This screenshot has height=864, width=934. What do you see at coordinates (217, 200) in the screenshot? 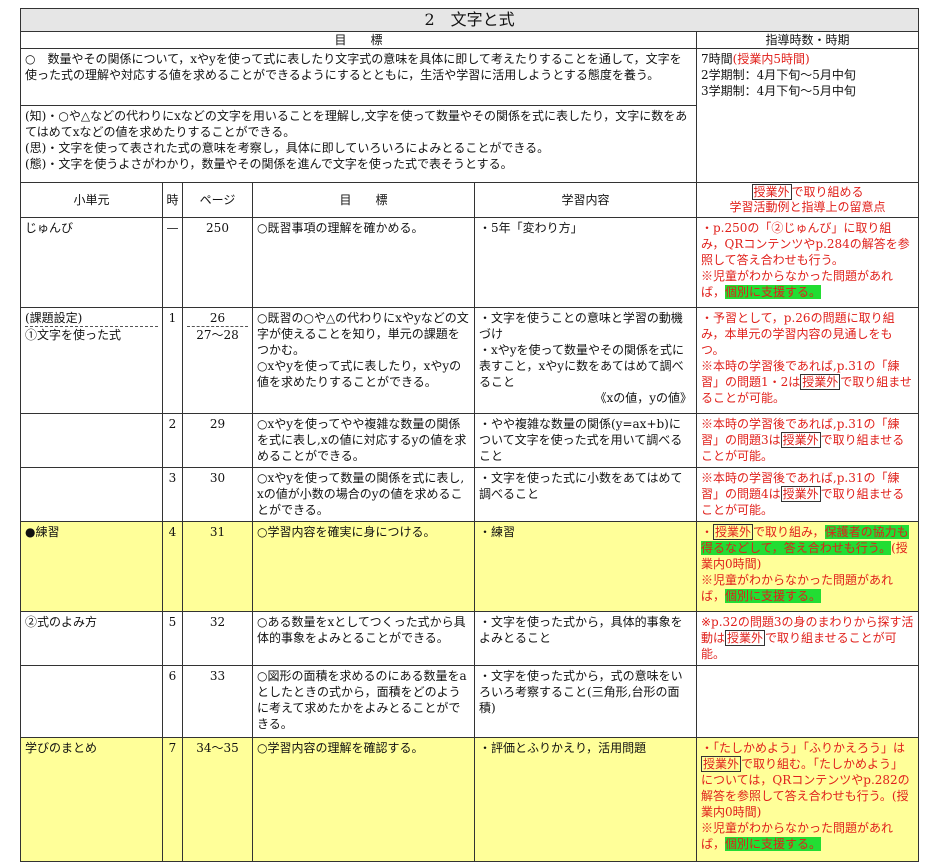
I see `col-page: ページ` at bounding box center [217, 200].